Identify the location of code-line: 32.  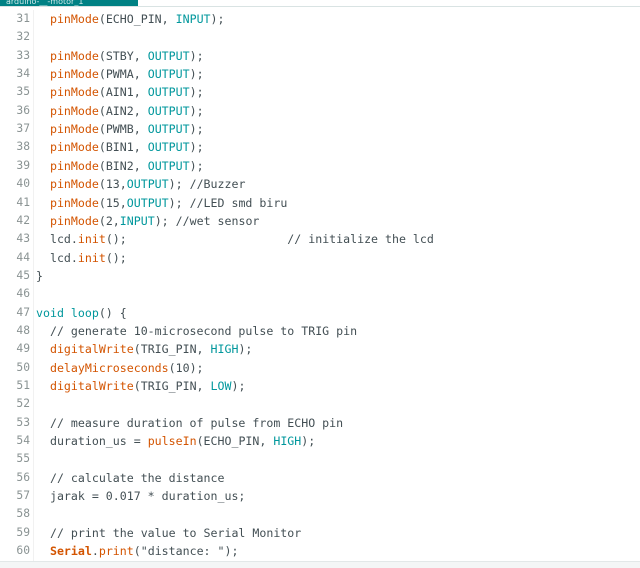
(320, 37).